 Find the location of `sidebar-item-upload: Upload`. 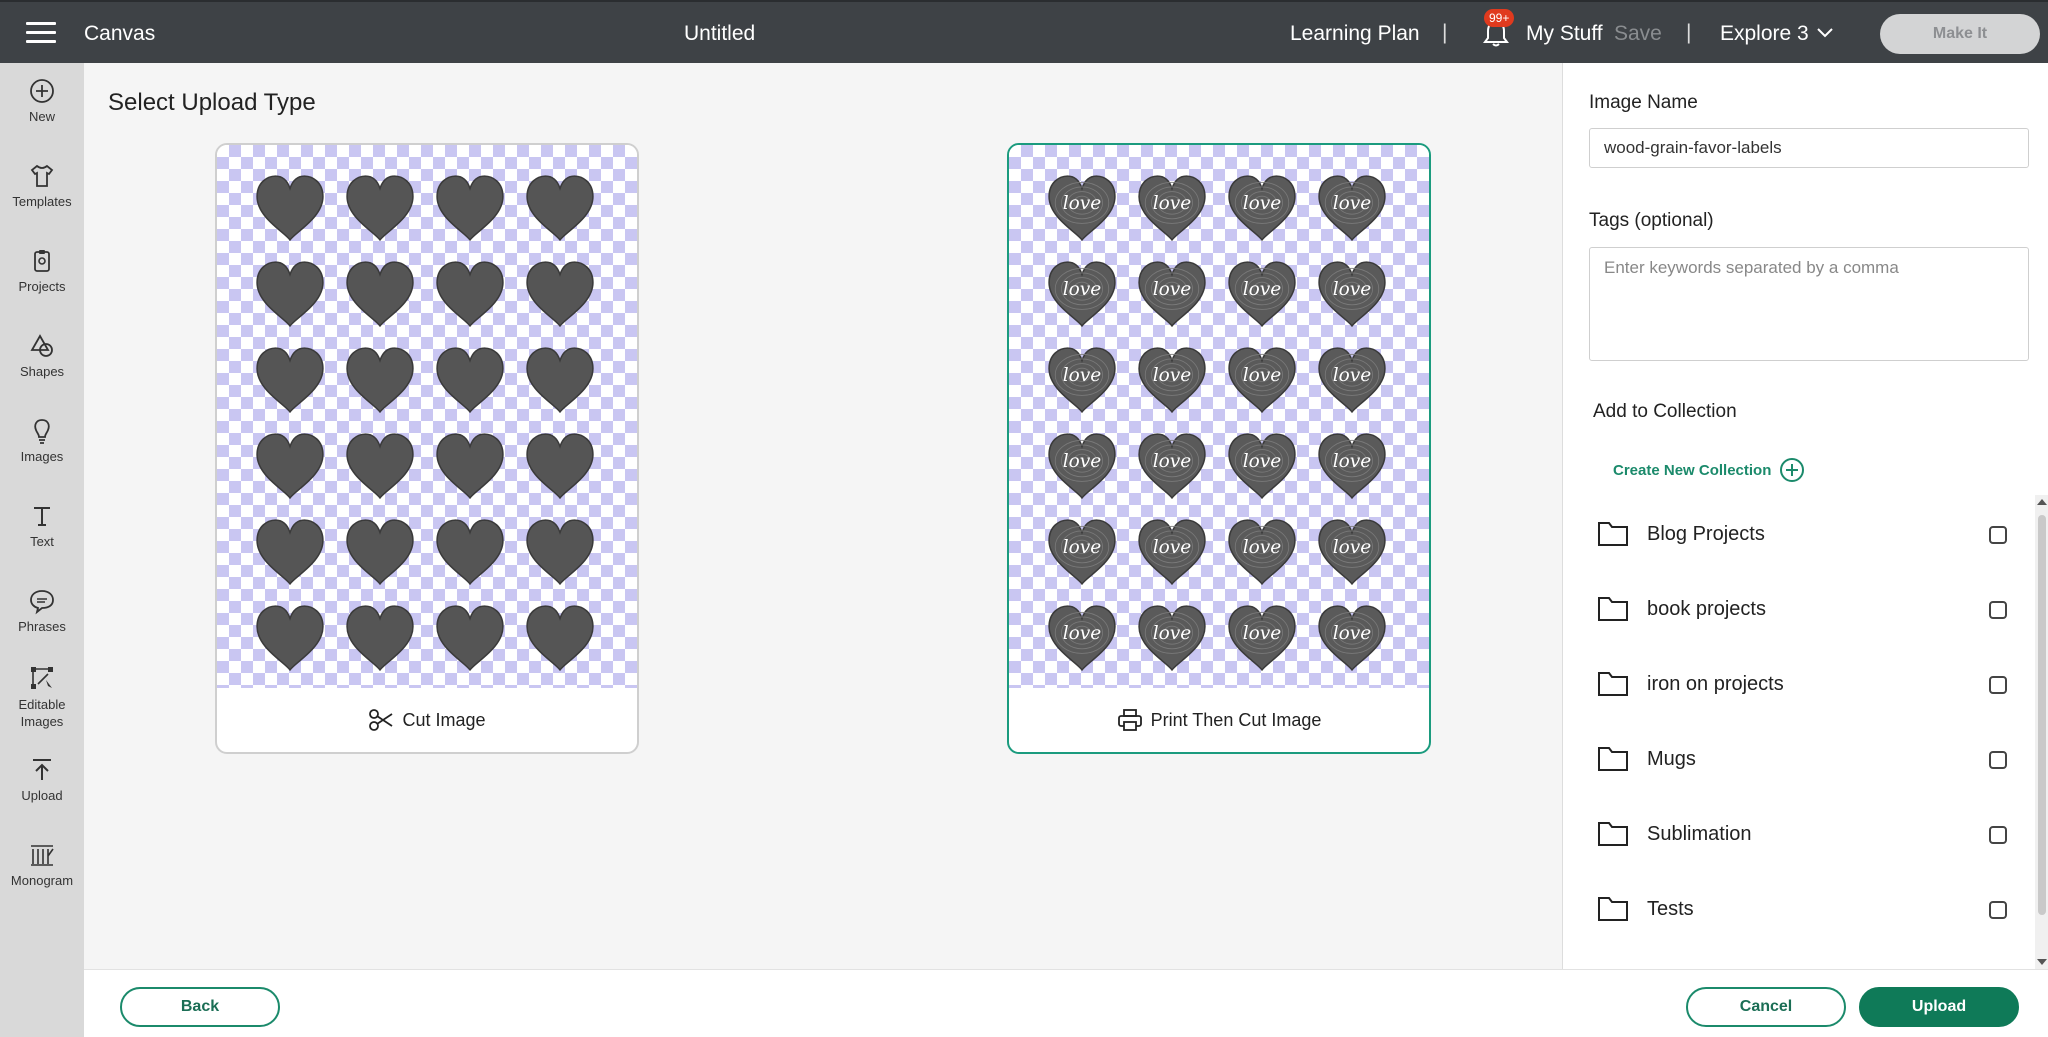

sidebar-item-upload: Upload is located at coordinates (42, 779).